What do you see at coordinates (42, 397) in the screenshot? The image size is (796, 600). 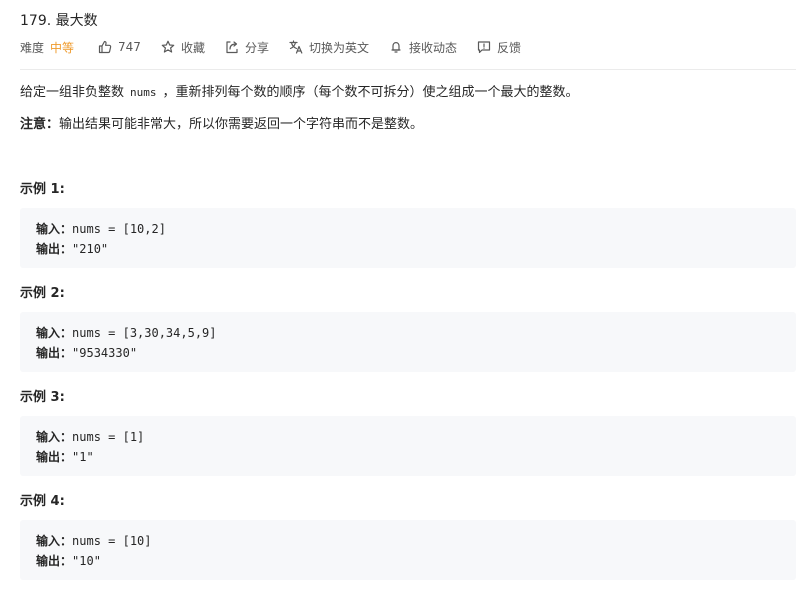 I see `example-3-title: 示例 3:` at bounding box center [42, 397].